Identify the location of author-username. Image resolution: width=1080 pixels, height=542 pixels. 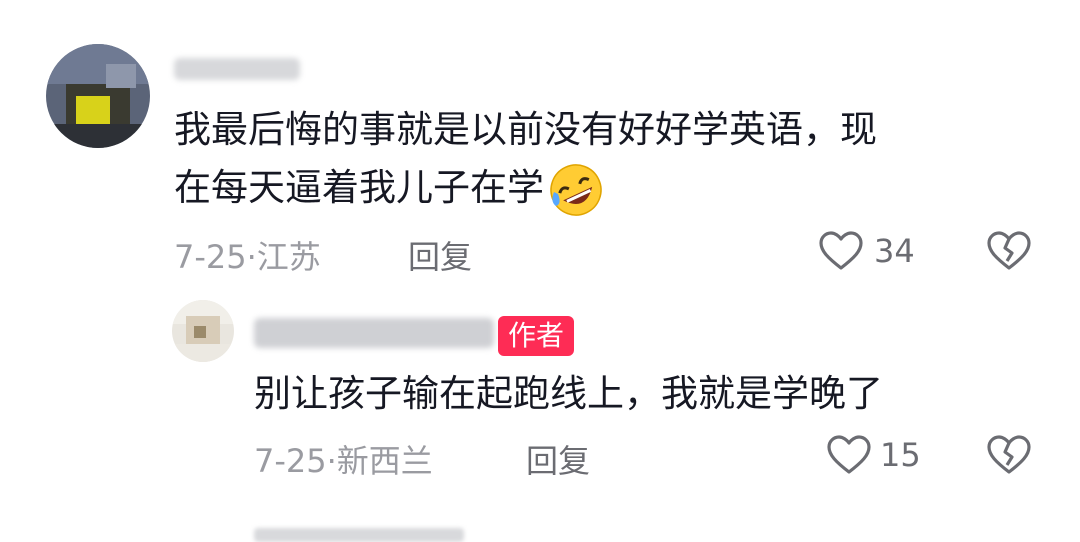
(374, 333).